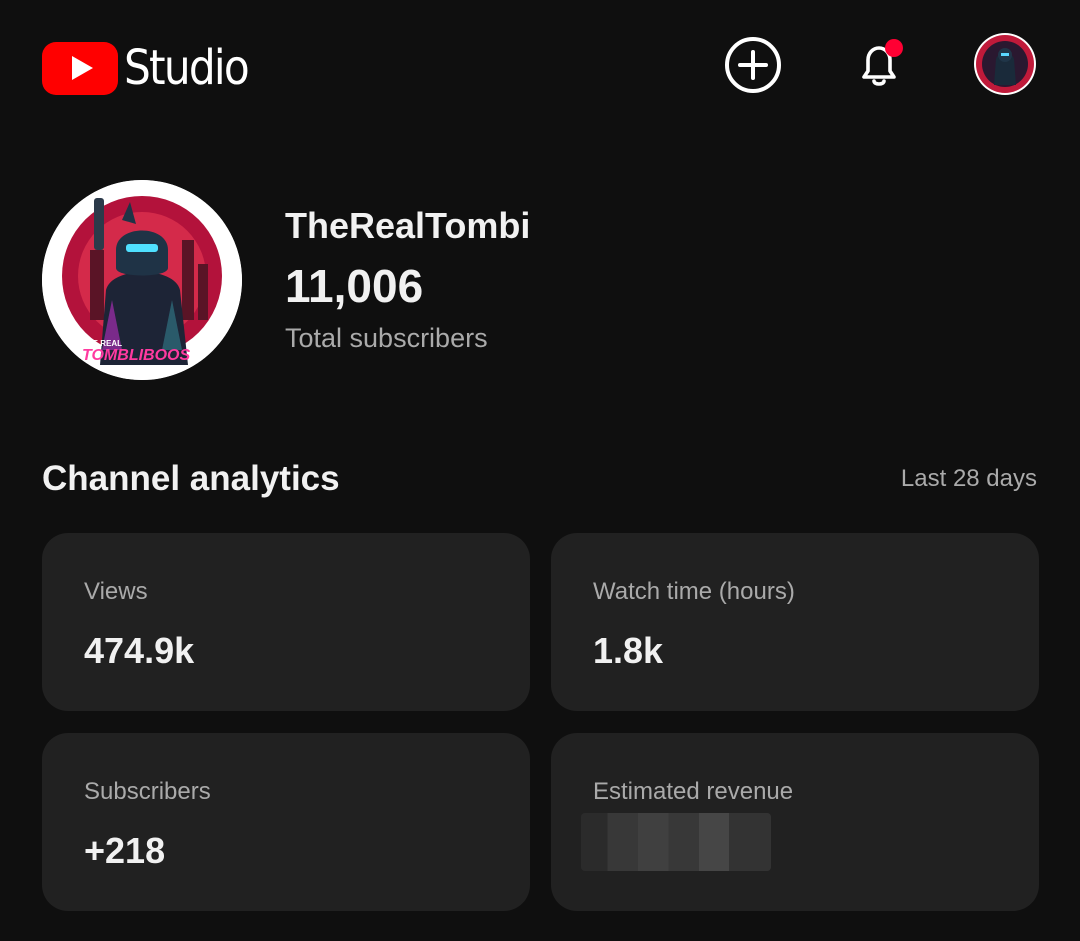 The width and height of the screenshot is (1080, 941). What do you see at coordinates (968, 478) in the screenshot?
I see `analytics-period: Last 28 days` at bounding box center [968, 478].